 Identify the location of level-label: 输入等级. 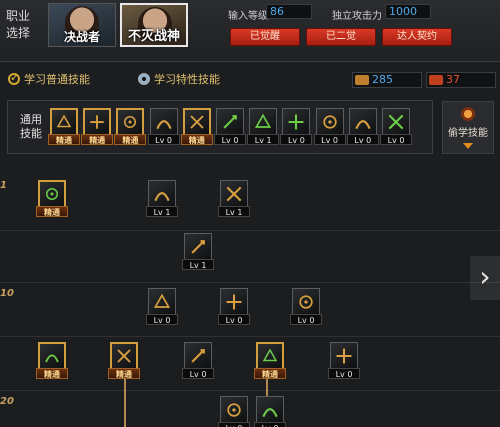
(248, 16).